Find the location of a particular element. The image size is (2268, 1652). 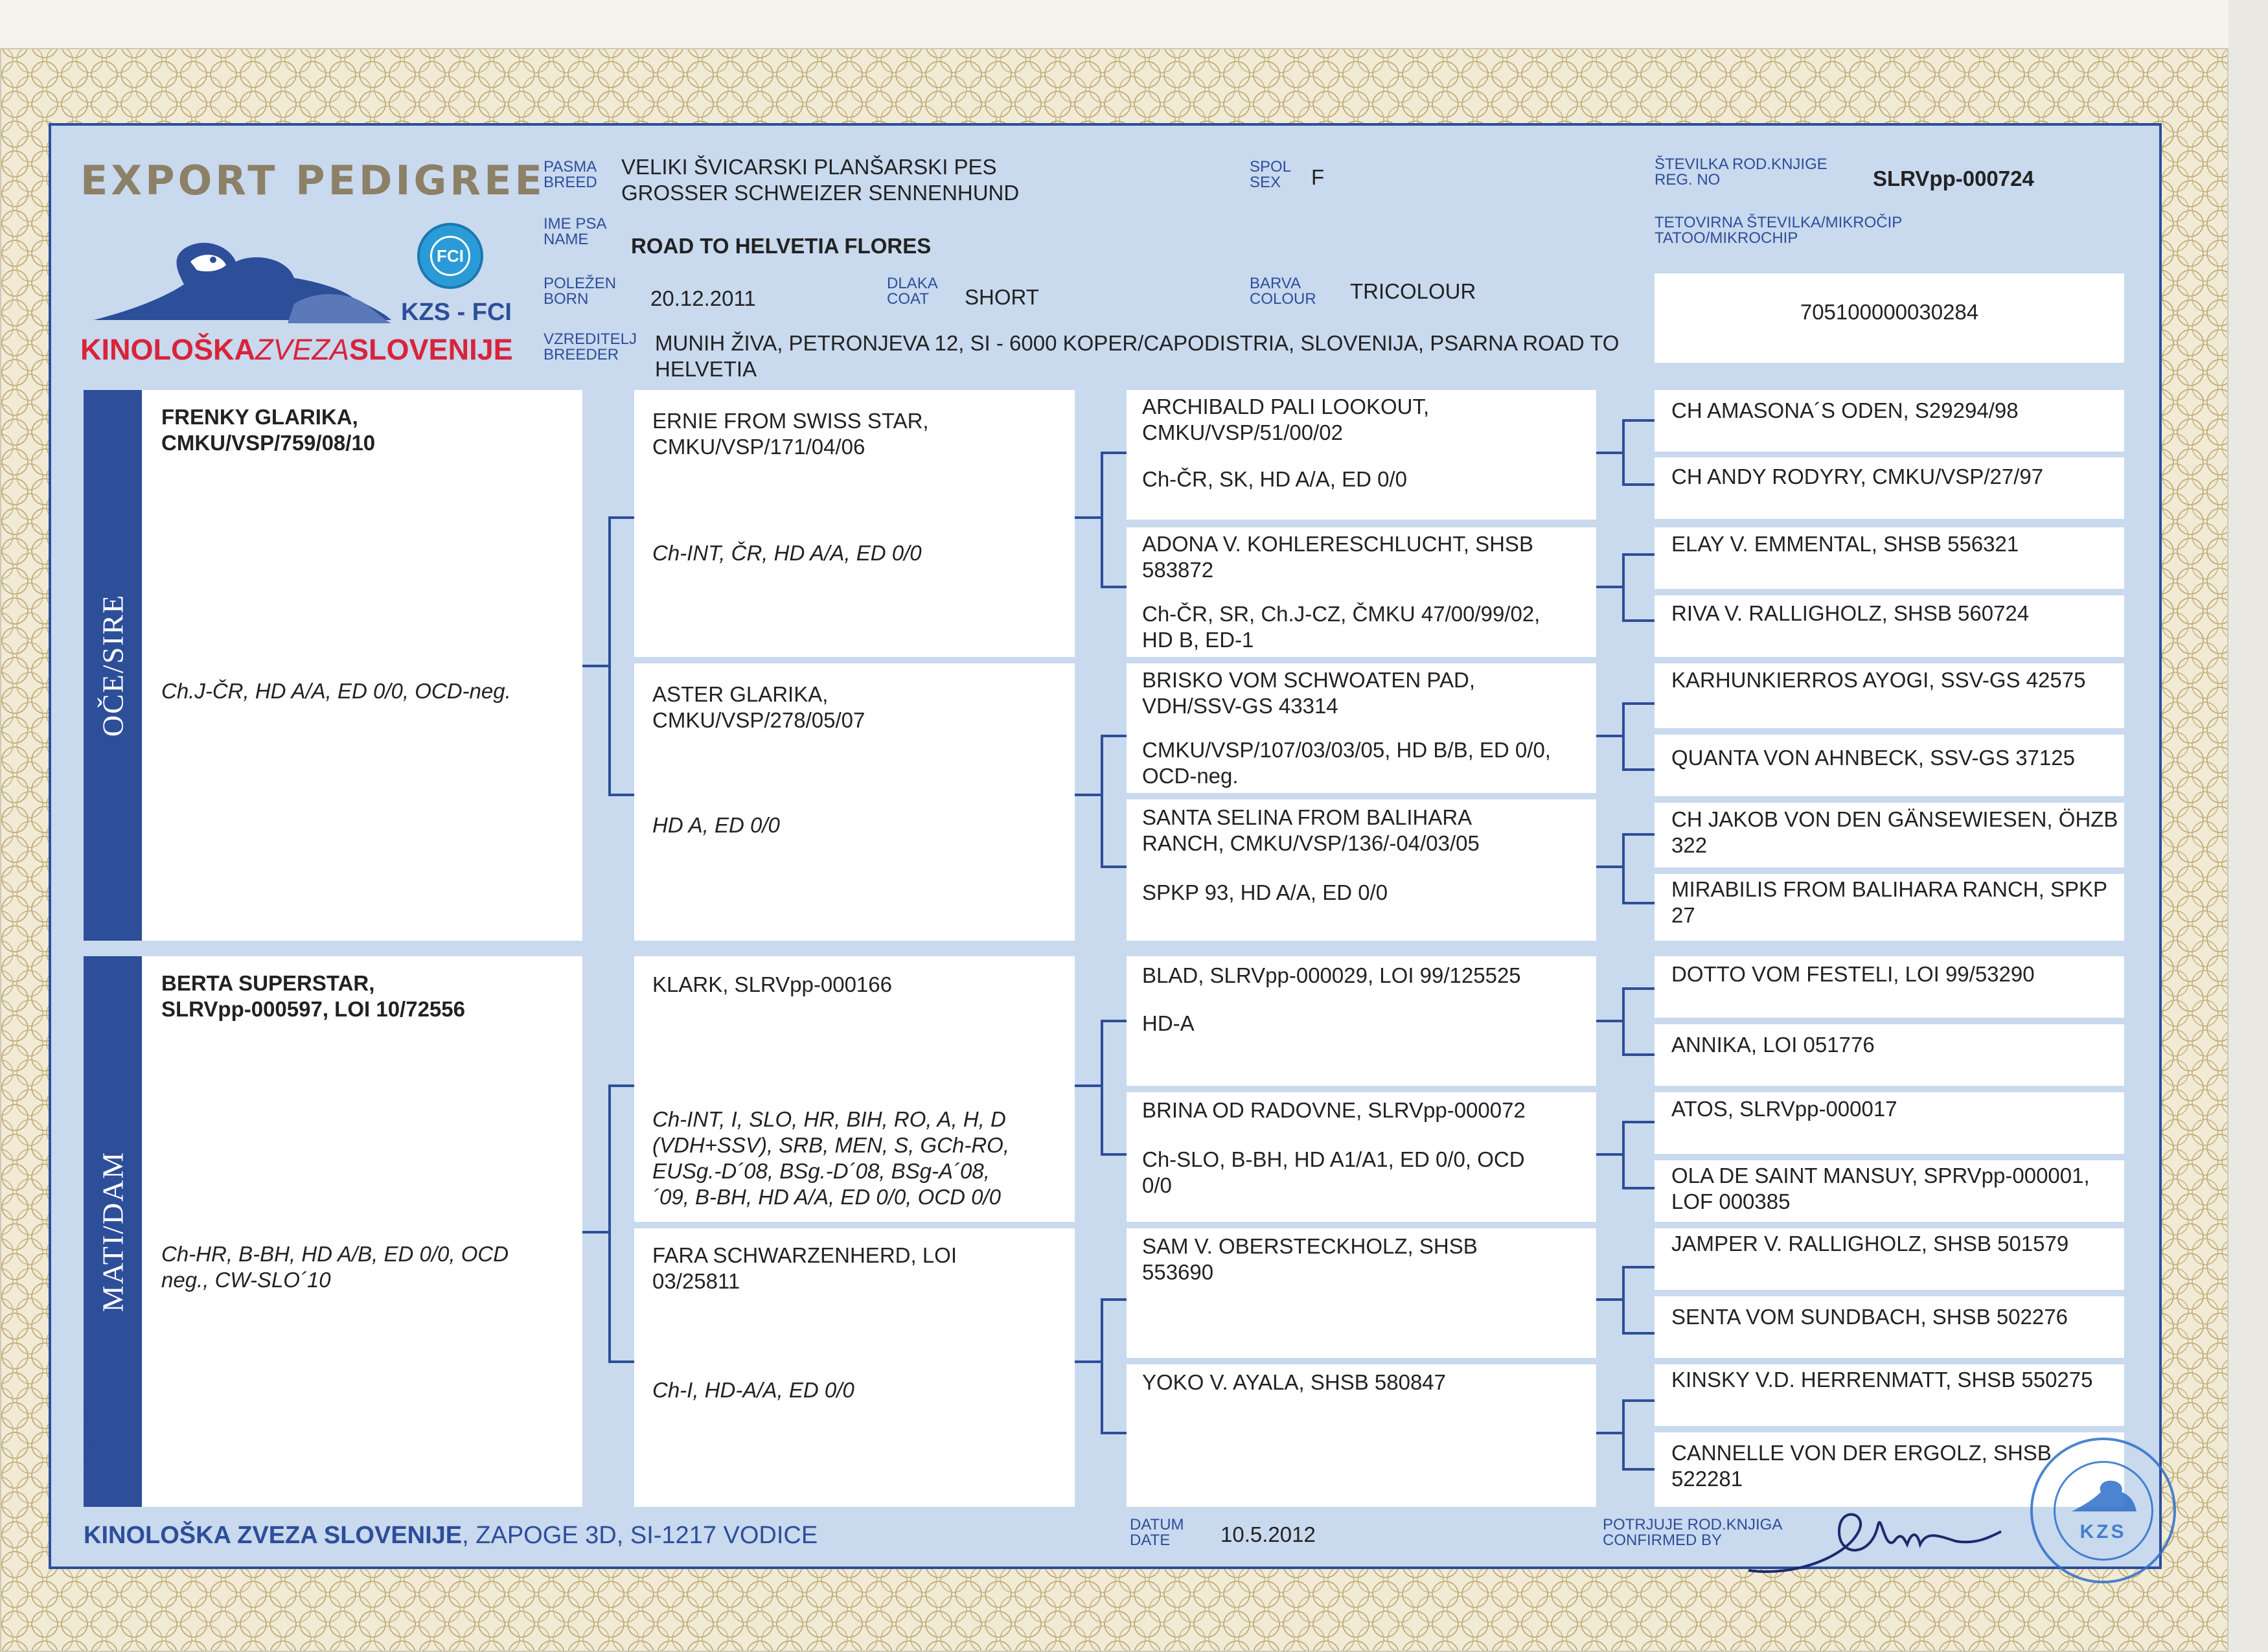

gen3-titles-0-line1: Ch-ČR, SK, HD A/A, ED 0/0 is located at coordinates (1274, 479).